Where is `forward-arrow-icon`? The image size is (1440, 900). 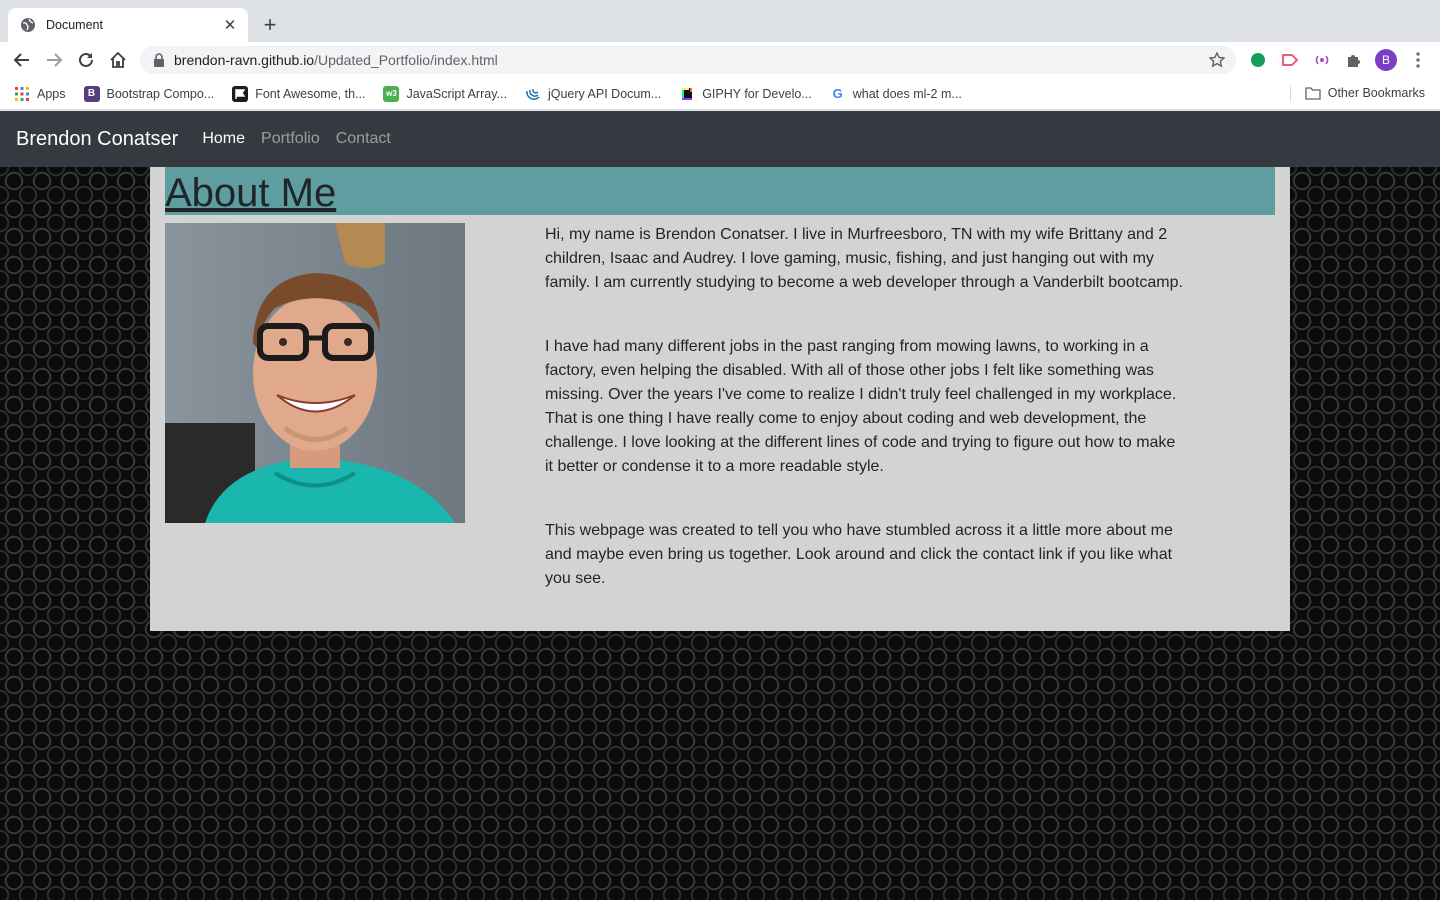
forward-arrow-icon is located at coordinates (54, 60).